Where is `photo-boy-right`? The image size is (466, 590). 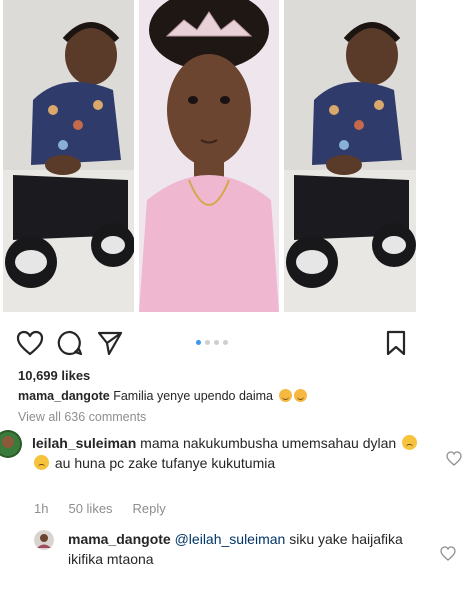
photo-boy-right is located at coordinates (350, 156).